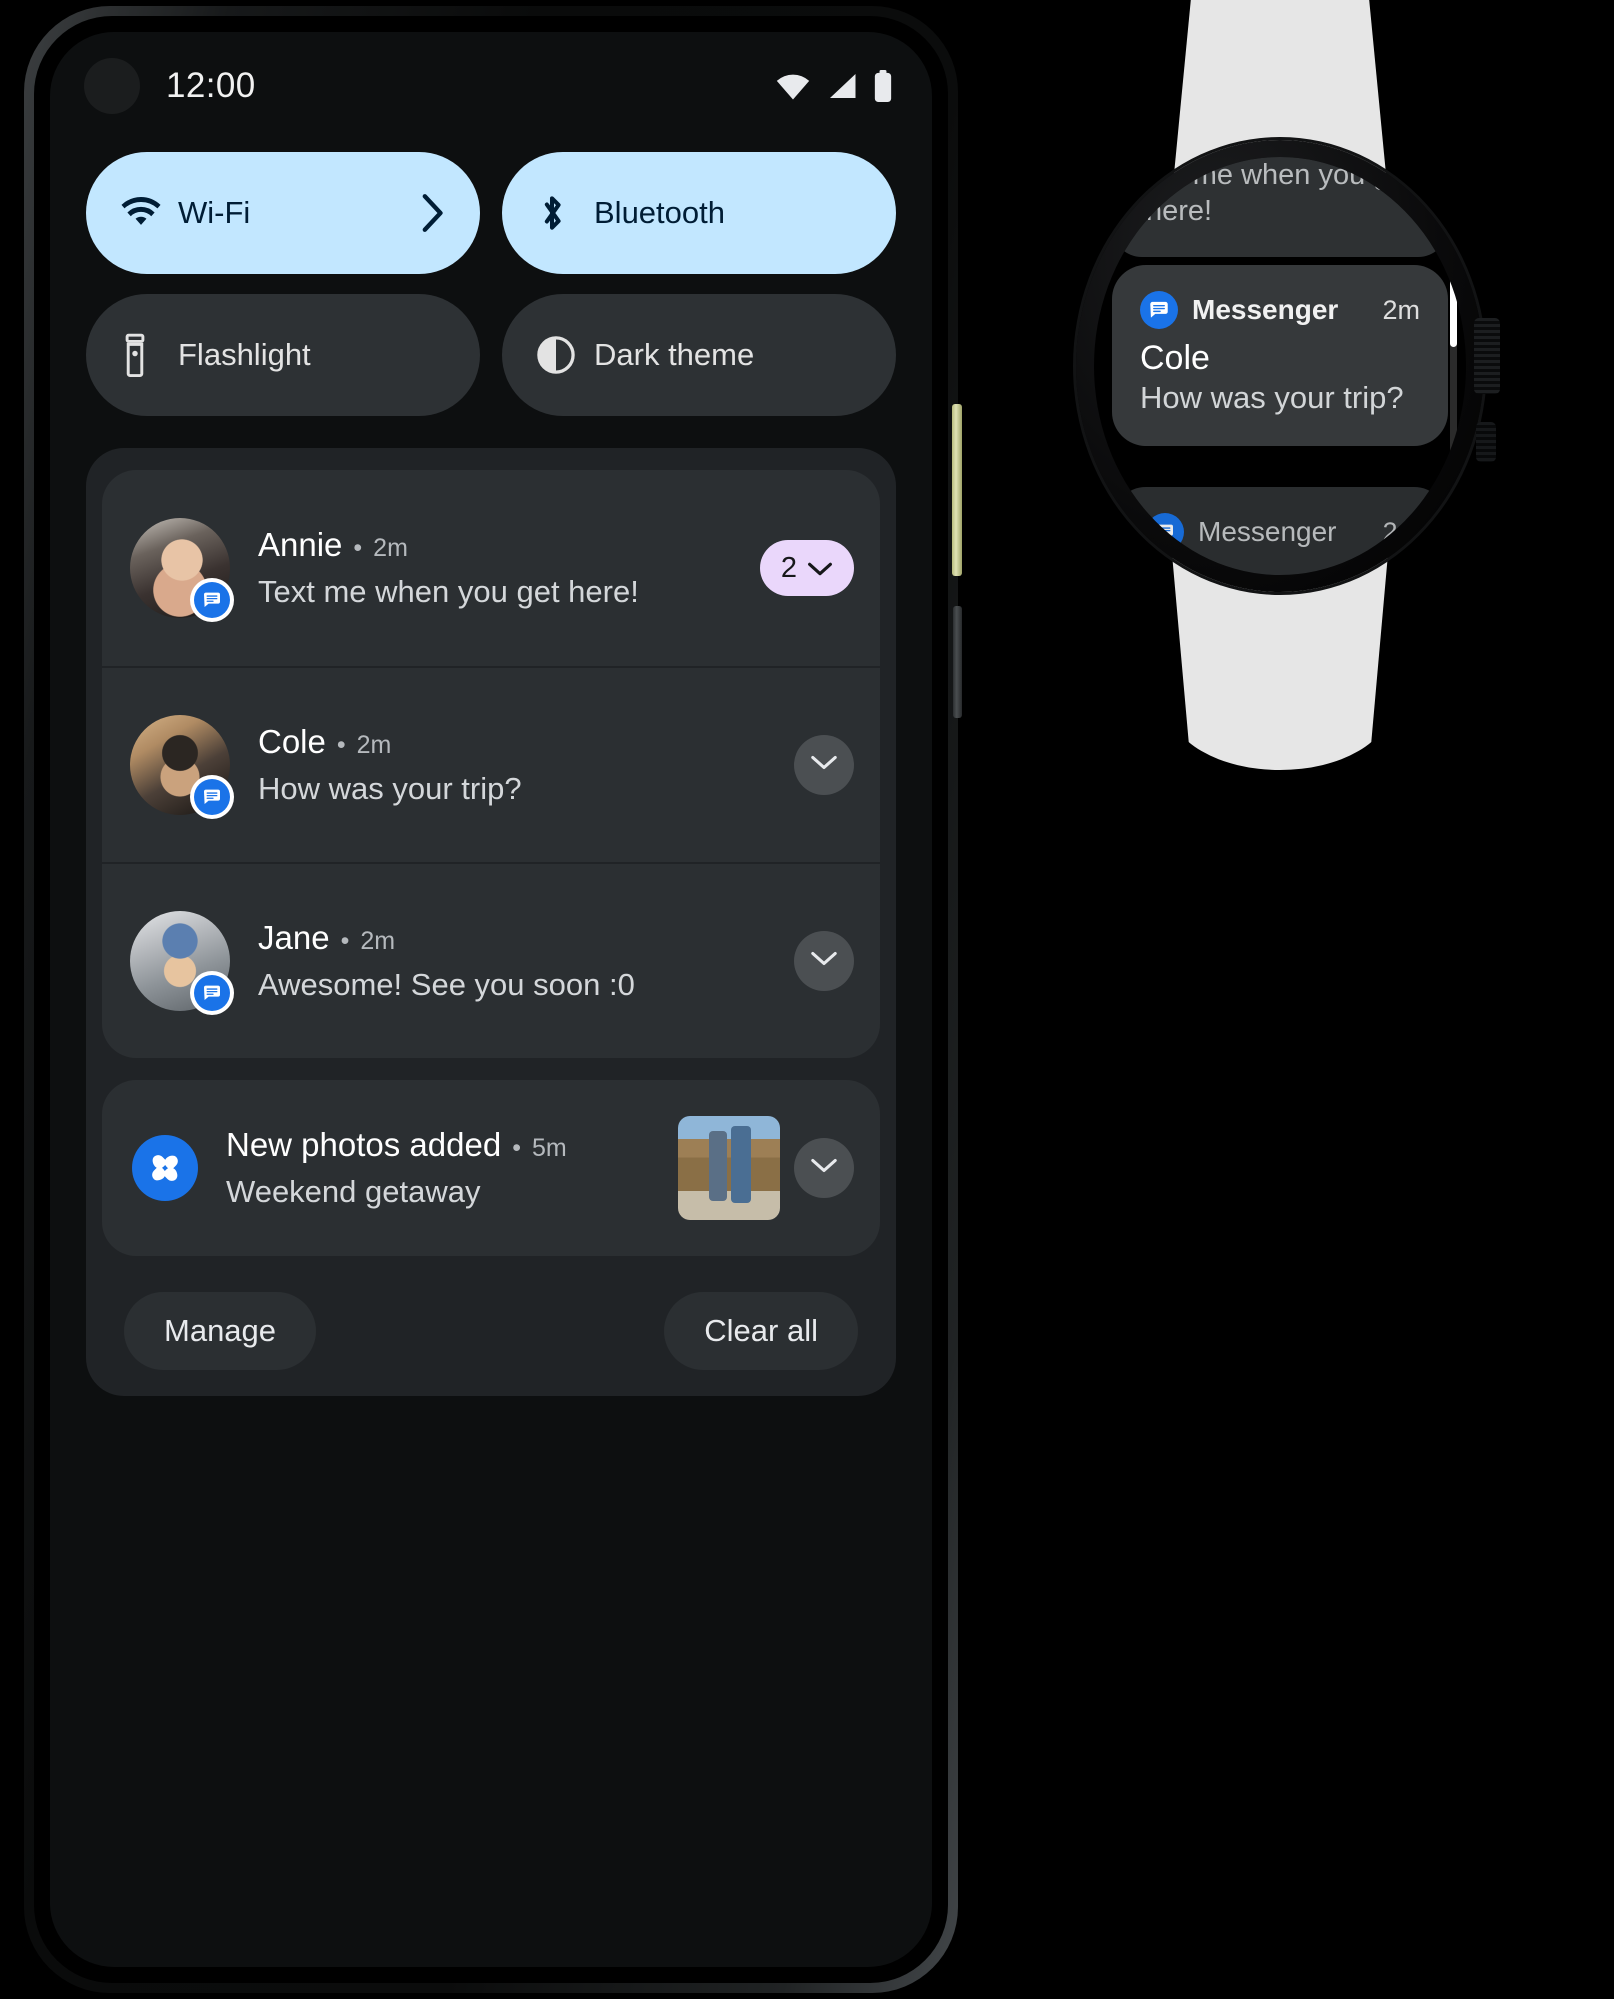 The height and width of the screenshot is (1999, 1614). I want to click on chevron-right-icon, so click(433, 213).